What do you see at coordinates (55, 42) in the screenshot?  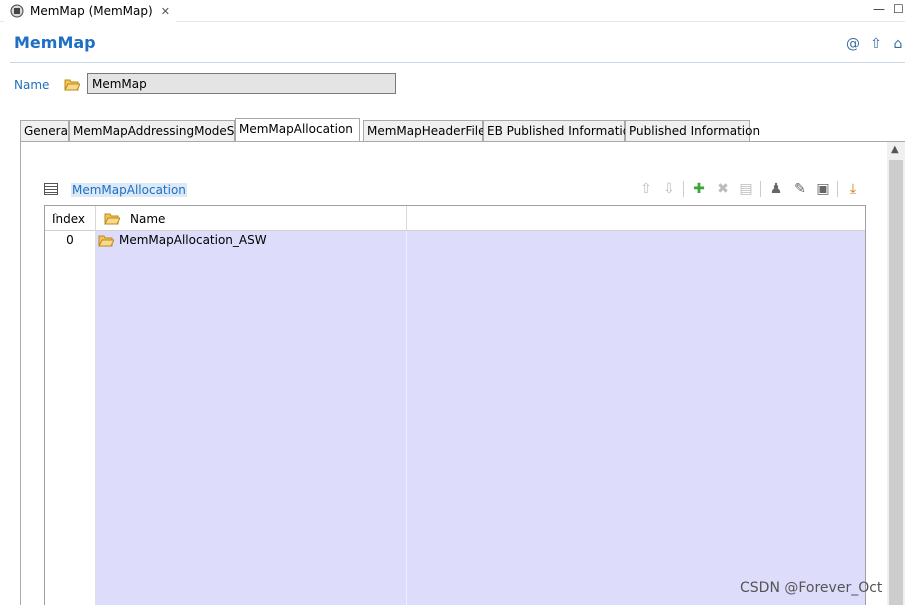 I see `page-title: MemMap` at bounding box center [55, 42].